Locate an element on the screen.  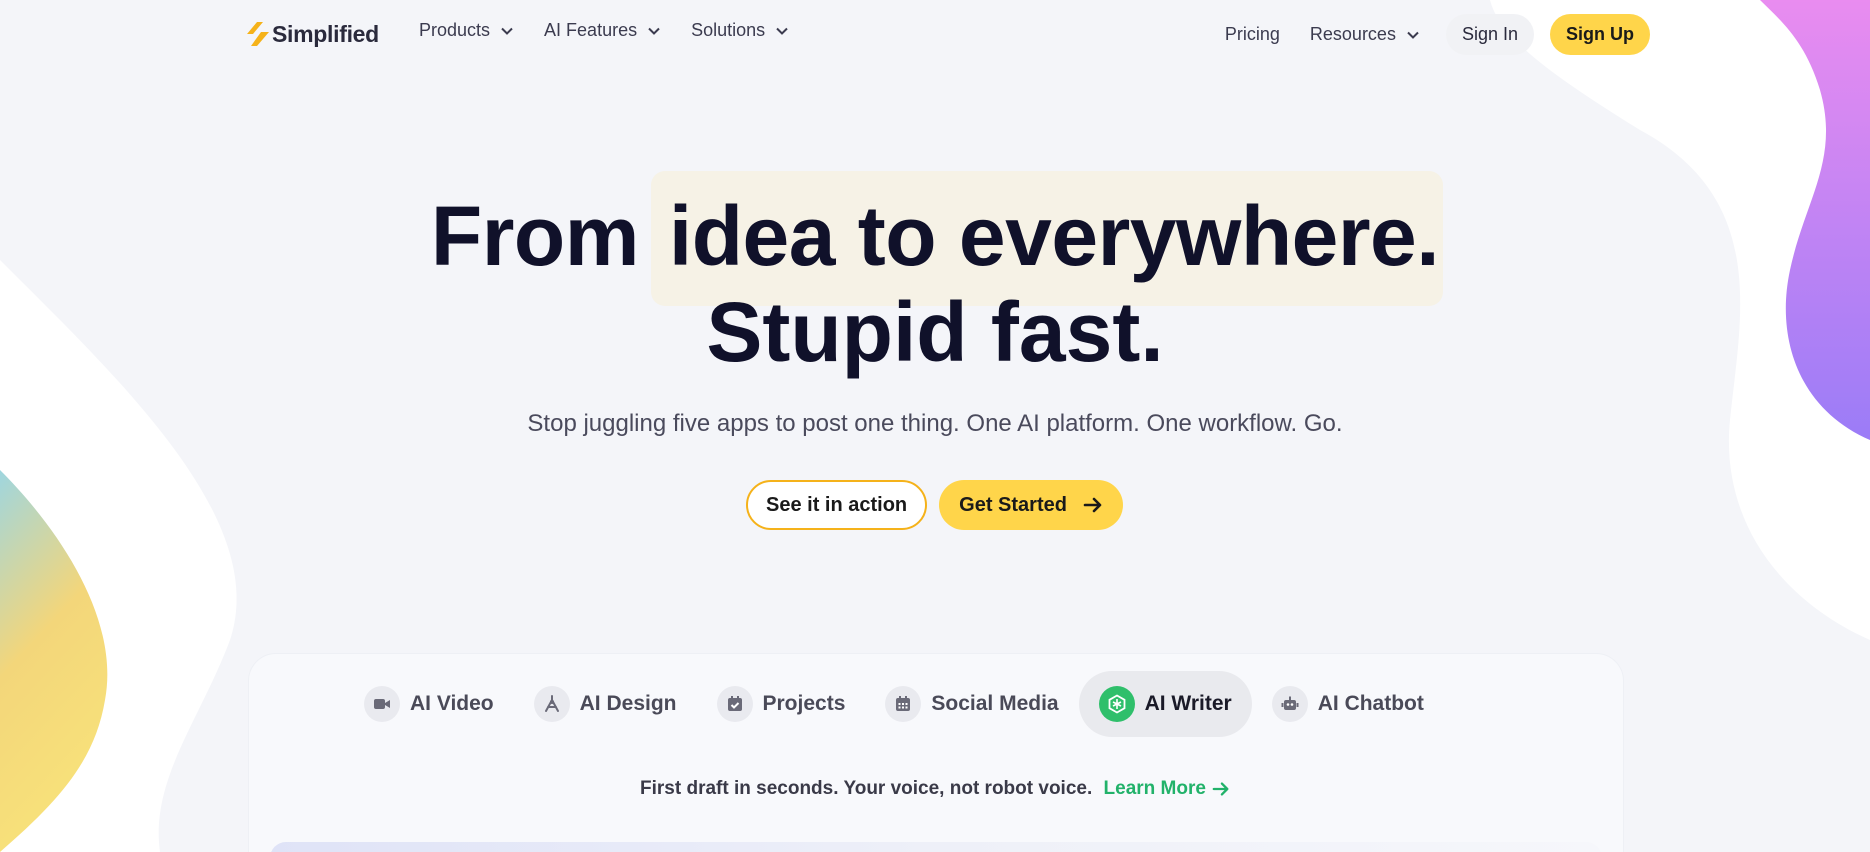
tab-social-media-label: Social Media is located at coordinates (995, 703).